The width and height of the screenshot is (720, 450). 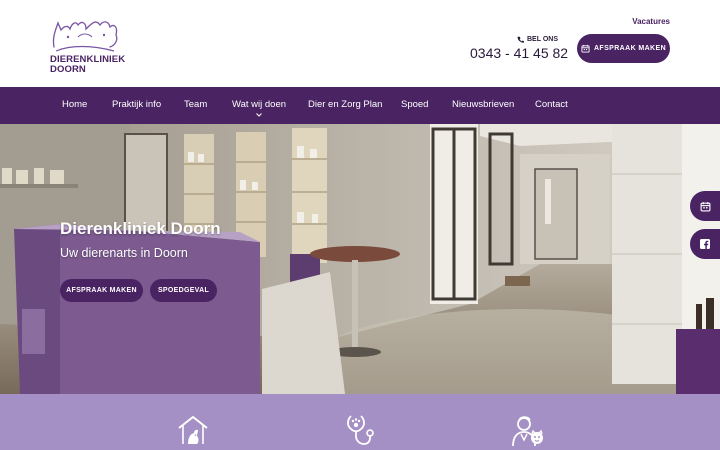 I want to click on nav-item-home: Home, so click(x=74, y=105).